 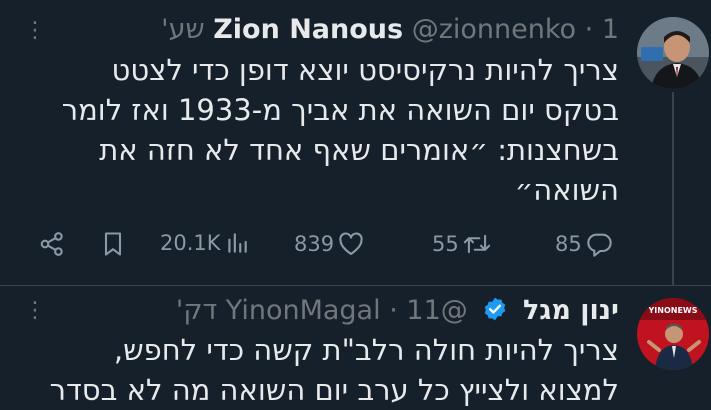 I want to click on retweet-button: 55, so click(x=462, y=244).